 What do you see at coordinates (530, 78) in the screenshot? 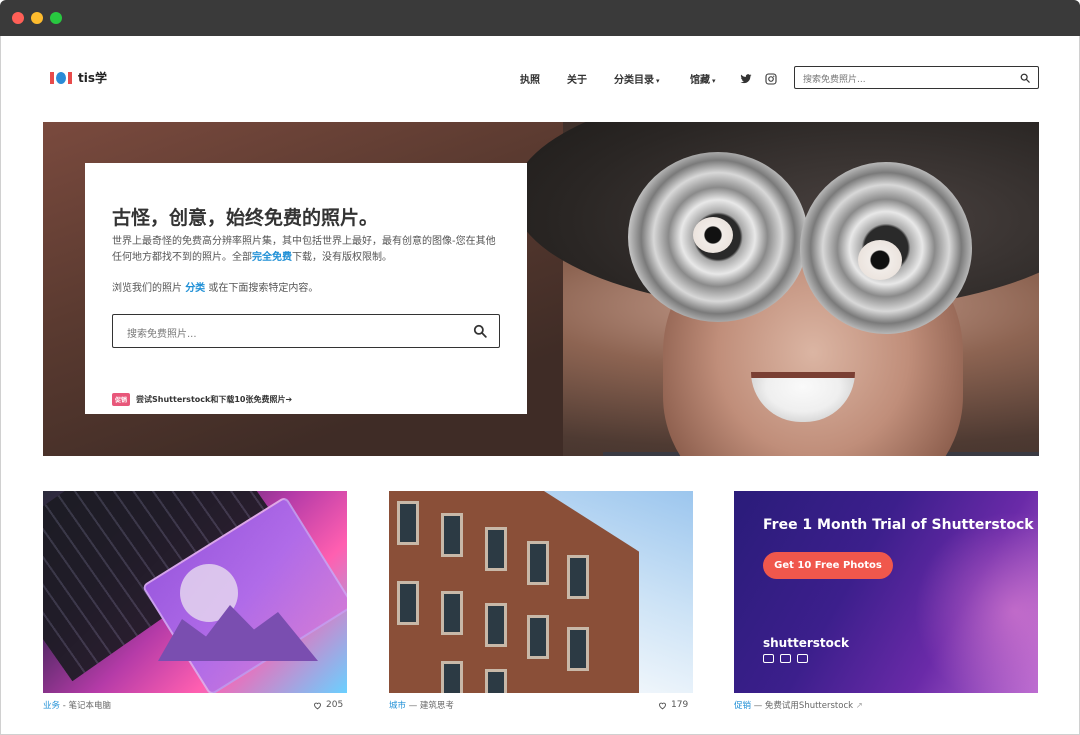
I see `nav-license: 执照` at bounding box center [530, 78].